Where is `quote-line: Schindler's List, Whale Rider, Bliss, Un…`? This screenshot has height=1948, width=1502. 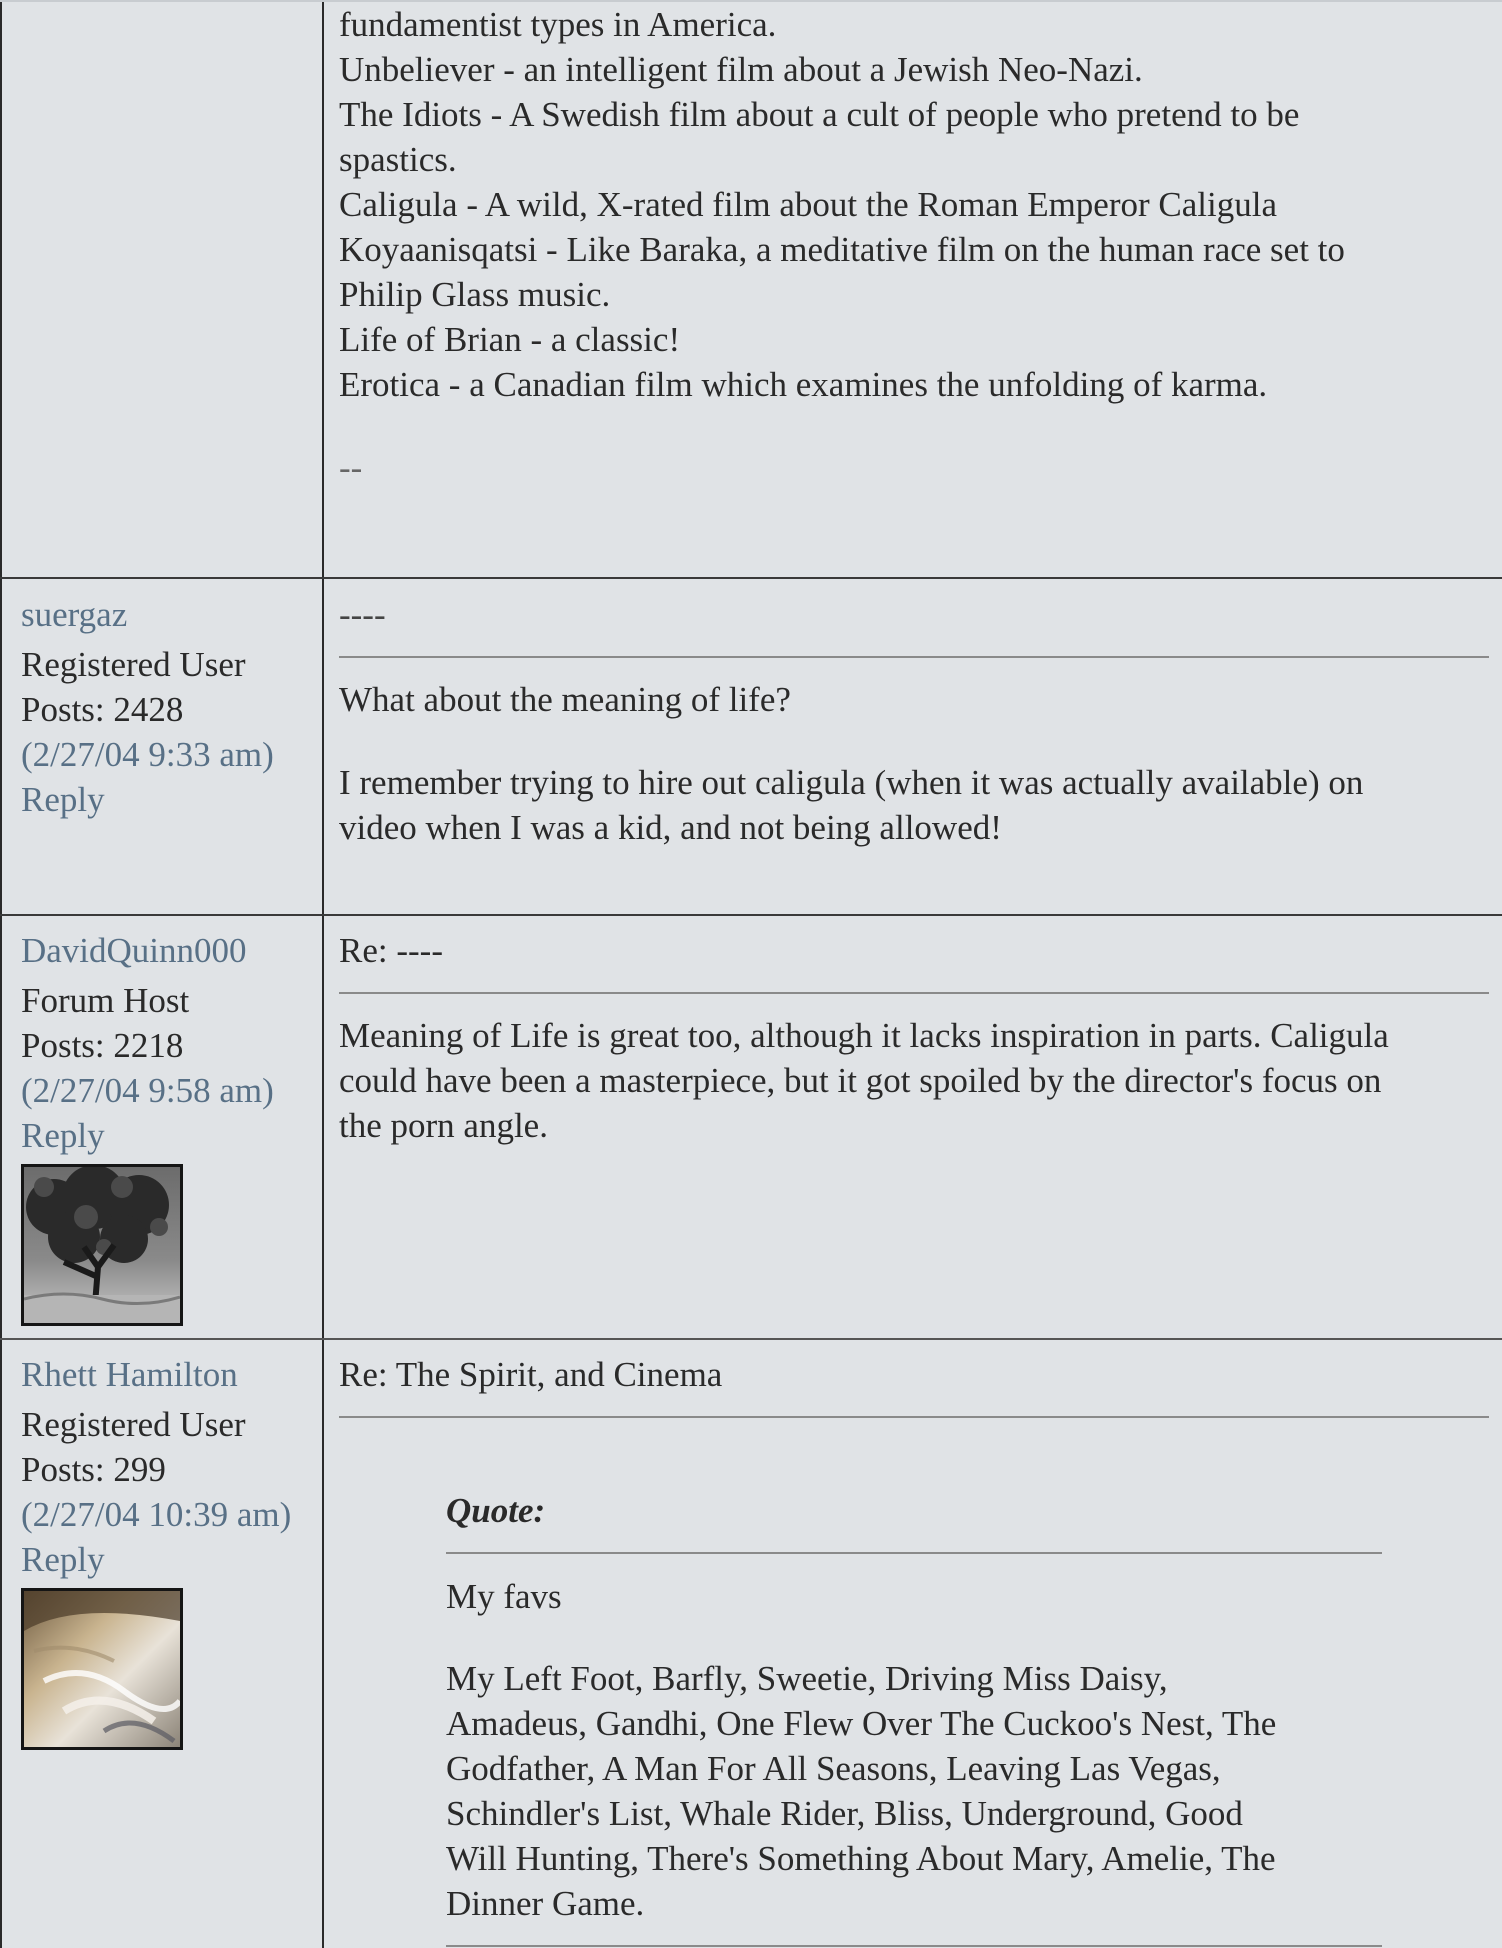 quote-line: Schindler's List, Whale Rider, Bliss, Un… is located at coordinates (844, 1813).